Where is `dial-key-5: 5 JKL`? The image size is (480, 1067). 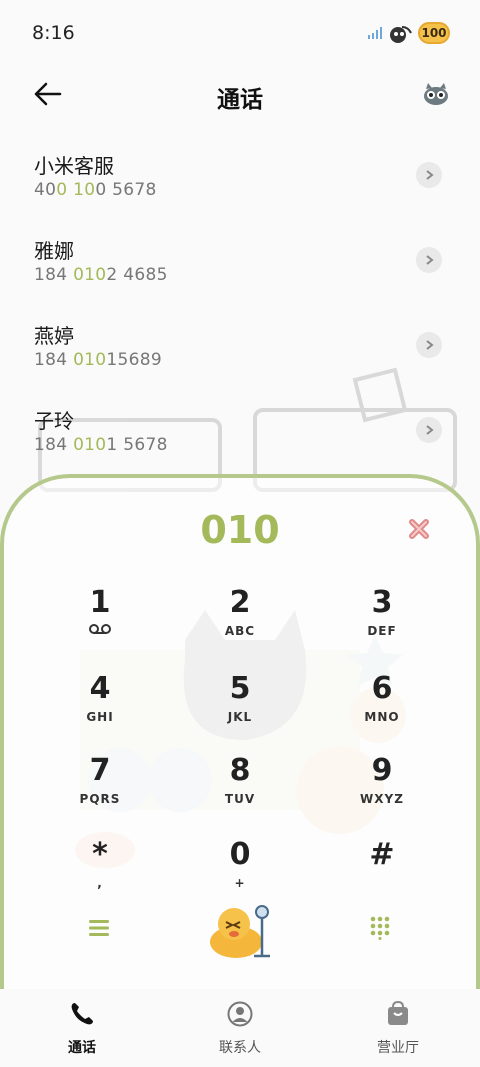 dial-key-5: 5 JKL is located at coordinates (240, 707).